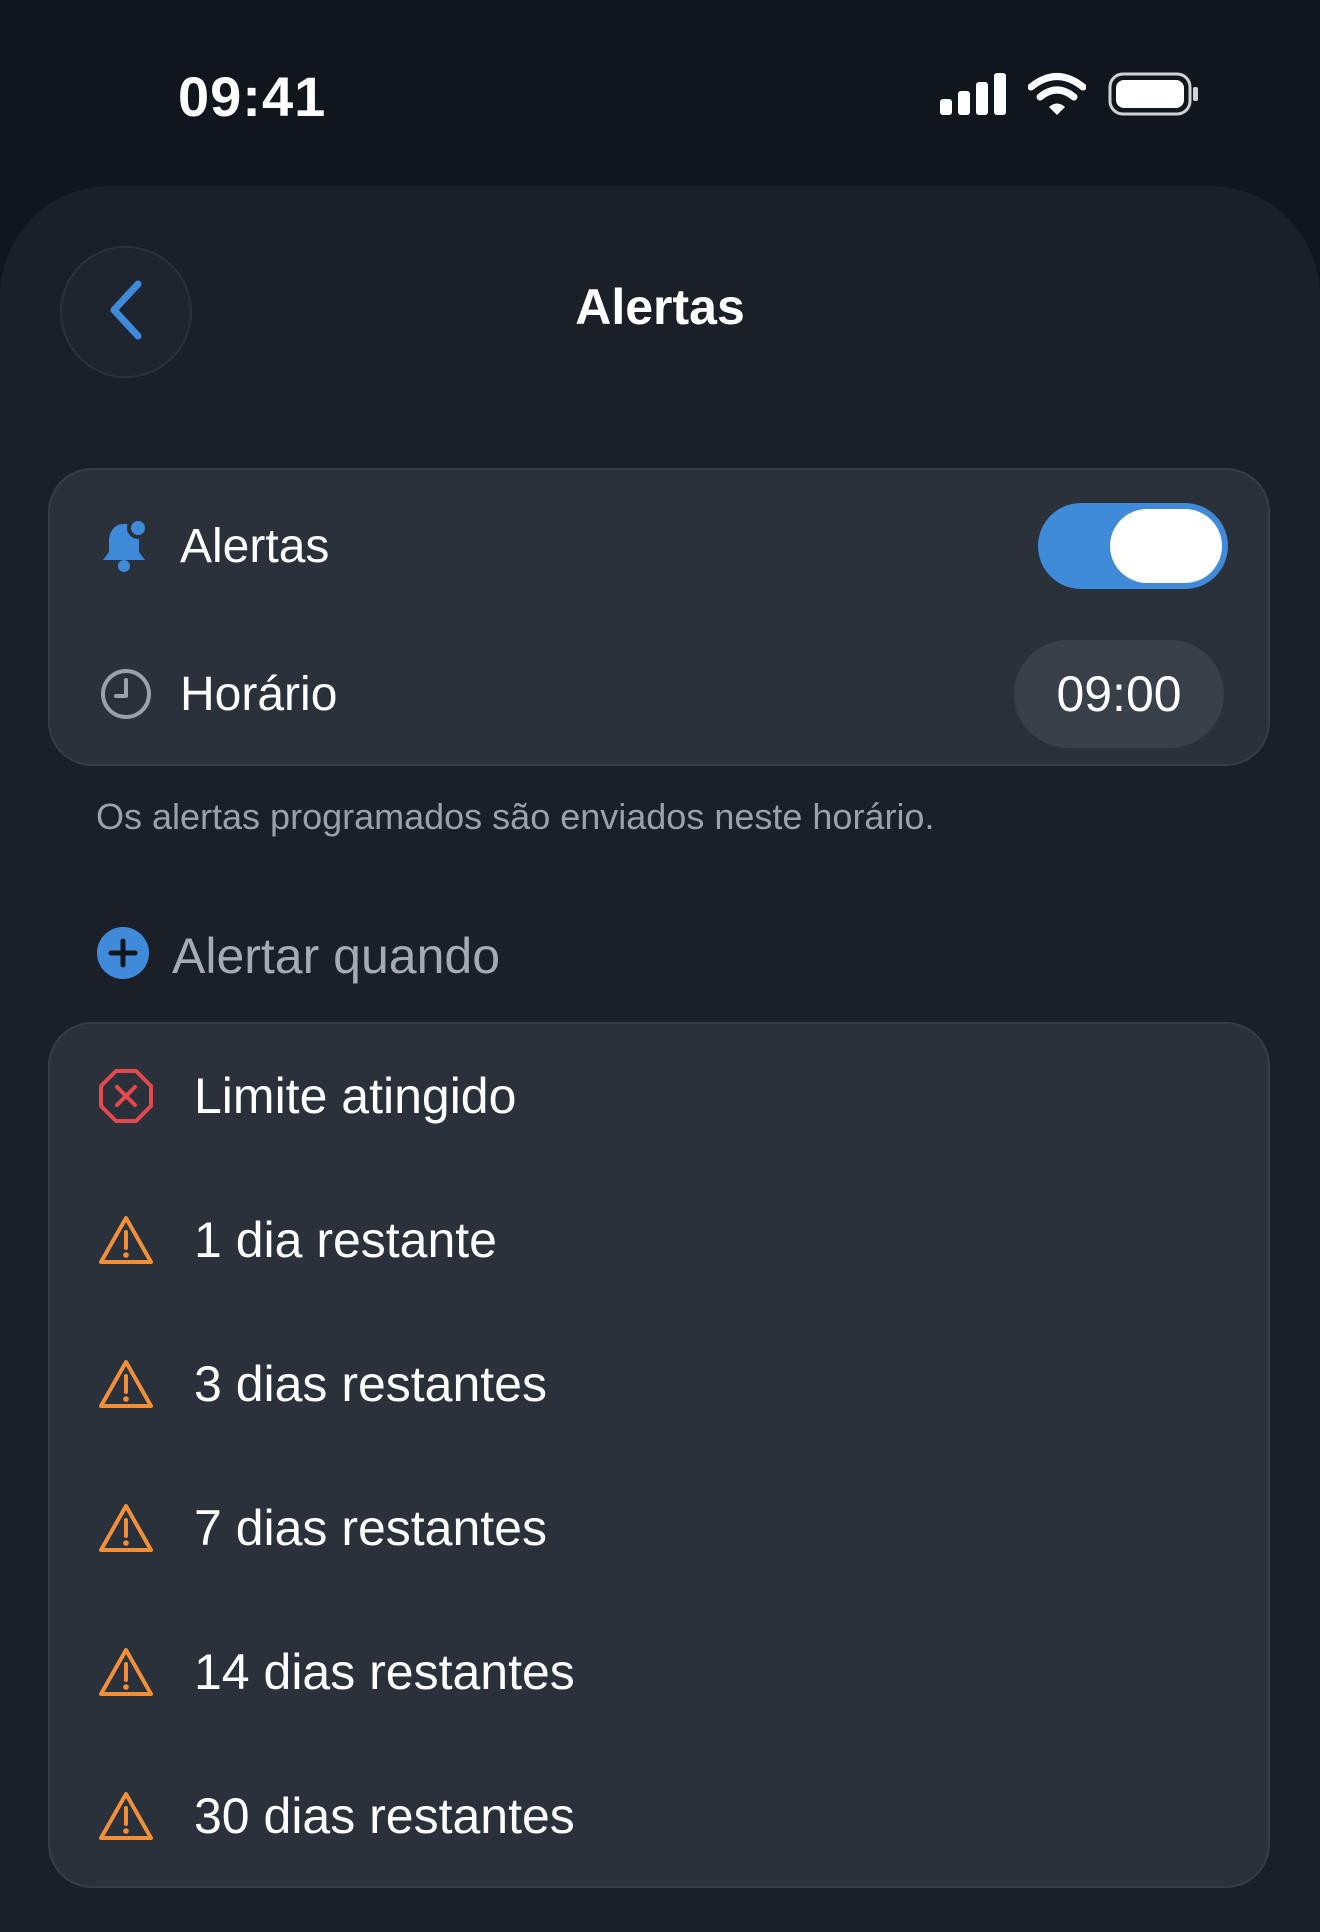 Image resolution: width=1320 pixels, height=1932 pixels. What do you see at coordinates (259, 694) in the screenshot?
I see `schedule-label: Horário` at bounding box center [259, 694].